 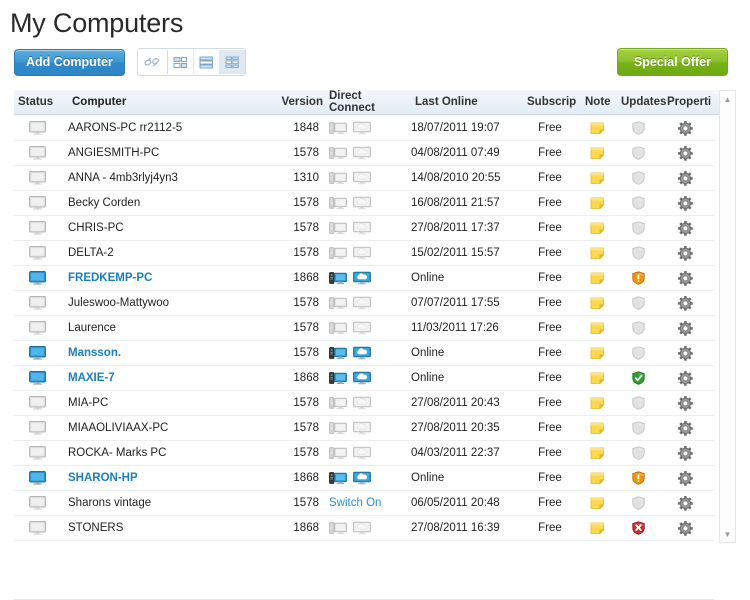 I want to click on table-row: CHRIS-PC 1578 27/08/2011 17:37 Free, so click(x=364, y=228).